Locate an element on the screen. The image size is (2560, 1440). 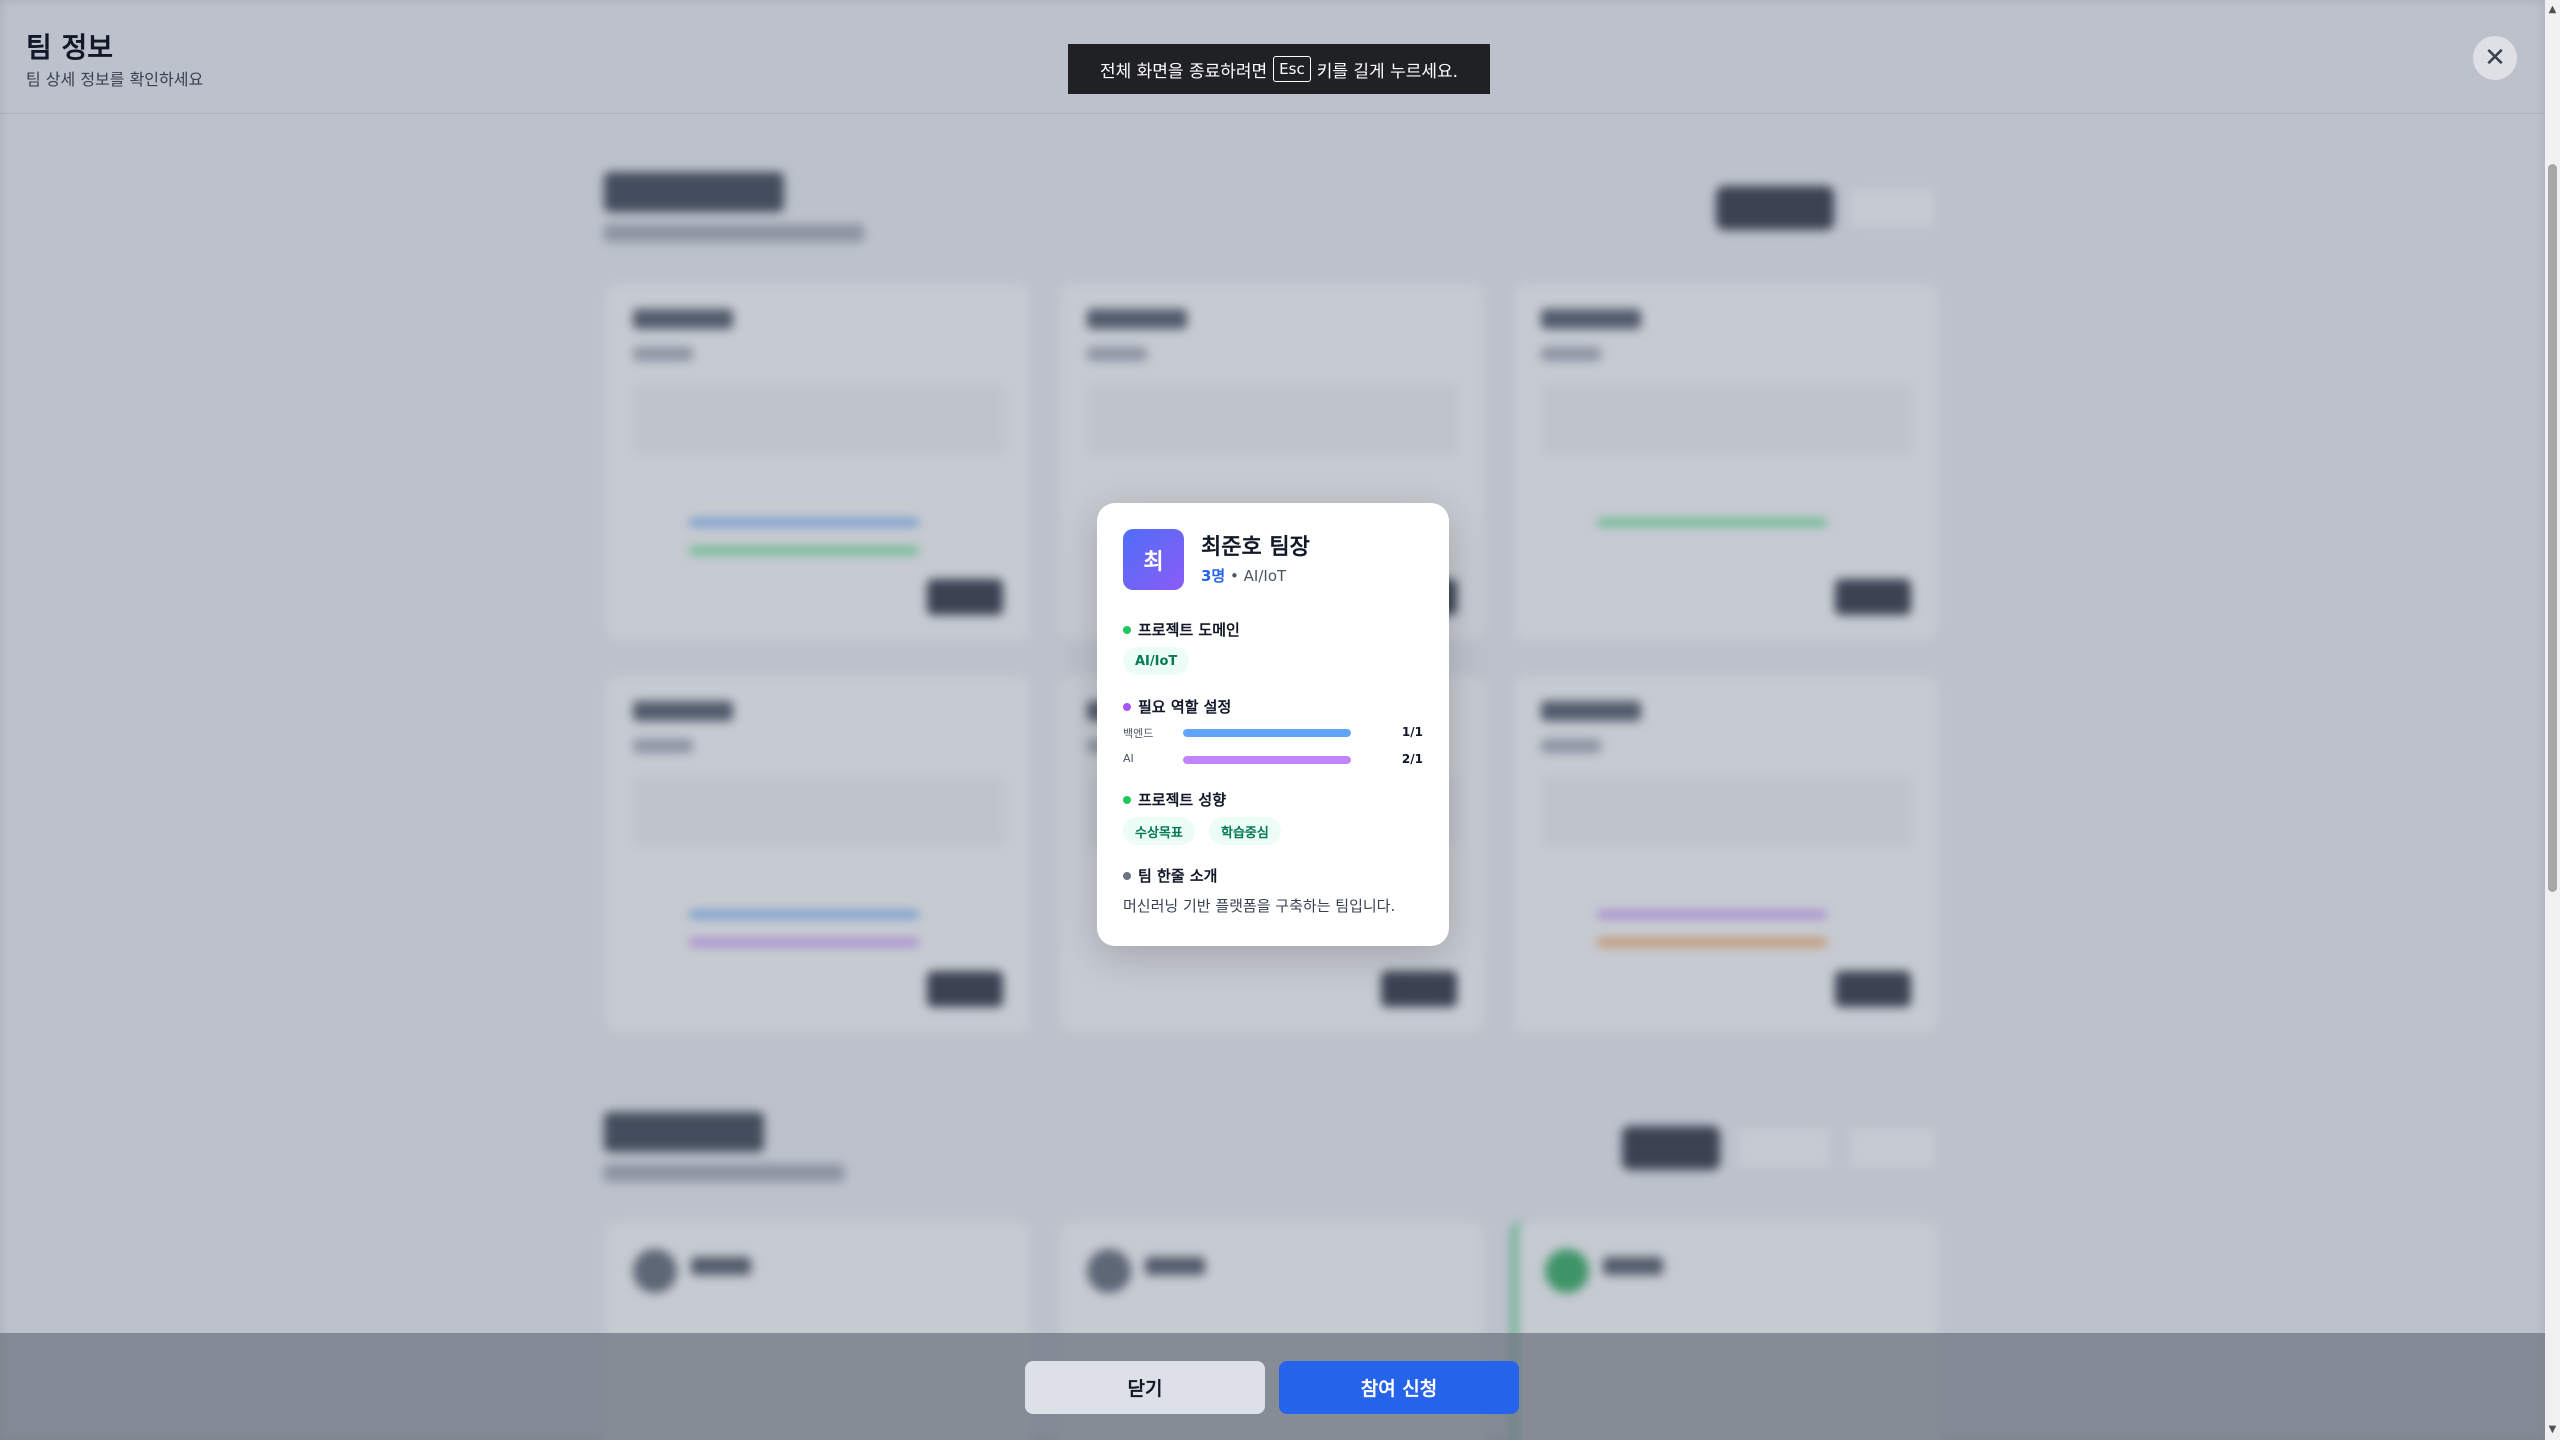
section-domain-title: 프로젝트 도메인 is located at coordinates (1189, 630).